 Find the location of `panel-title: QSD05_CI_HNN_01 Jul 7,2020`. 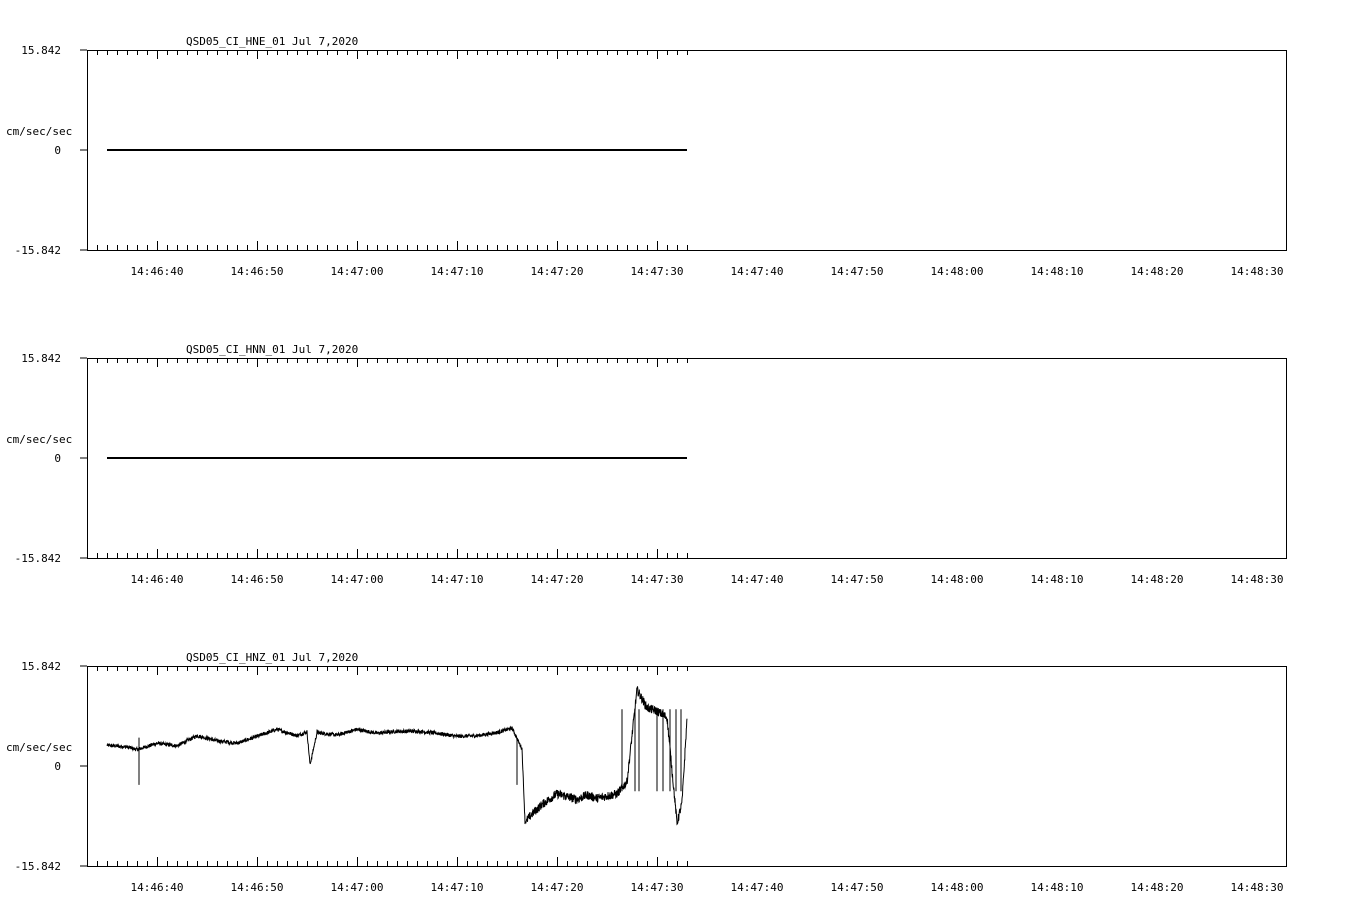

panel-title: QSD05_CI_HNN_01 Jul 7,2020 is located at coordinates (272, 349).